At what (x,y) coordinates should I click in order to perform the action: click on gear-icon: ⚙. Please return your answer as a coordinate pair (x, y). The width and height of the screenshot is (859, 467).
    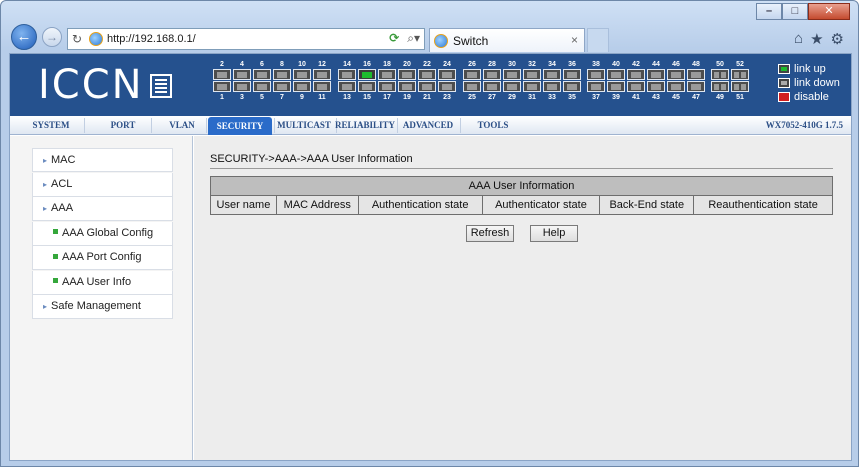
    Looking at the image, I should click on (837, 39).